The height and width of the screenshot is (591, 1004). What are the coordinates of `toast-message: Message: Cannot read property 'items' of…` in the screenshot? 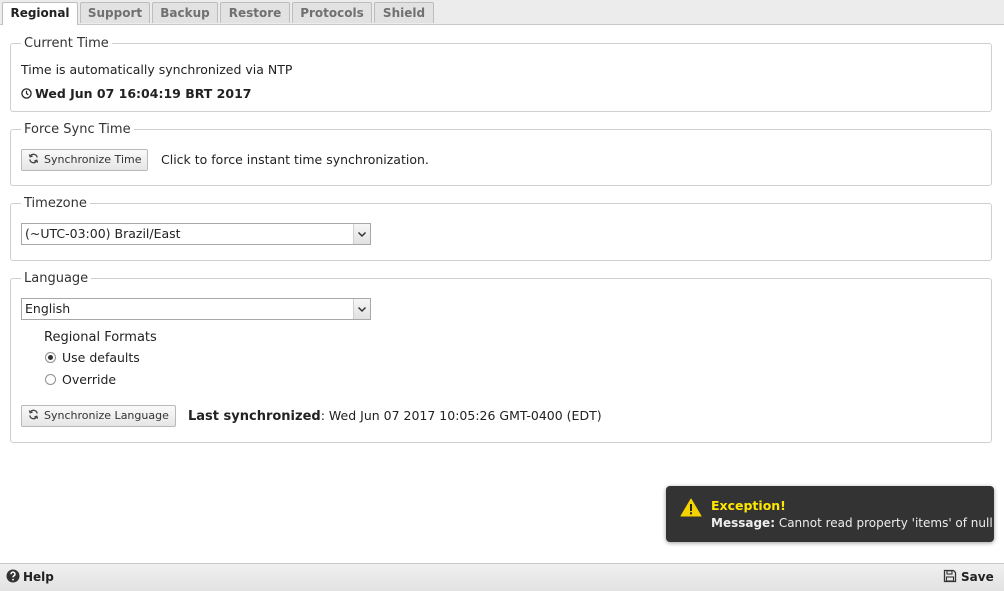 It's located at (852, 523).